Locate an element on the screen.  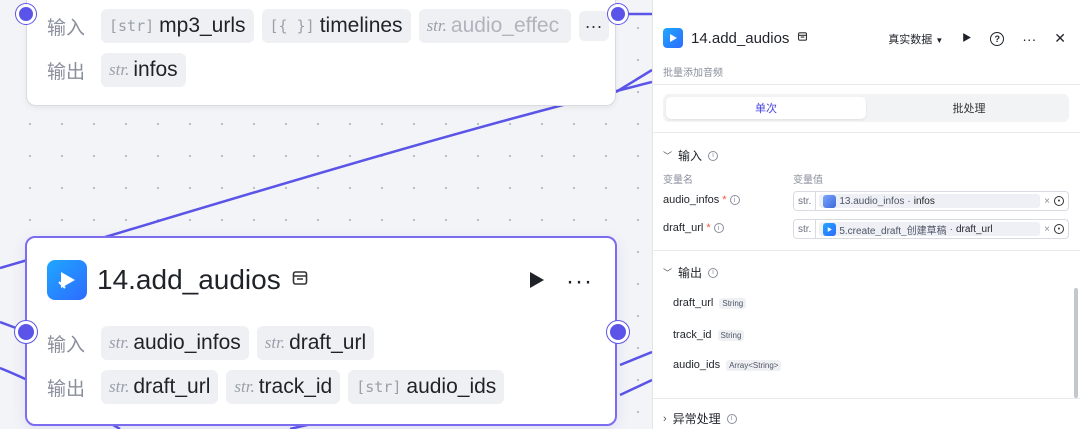
wire-output-right is located at coordinates (635, 358).